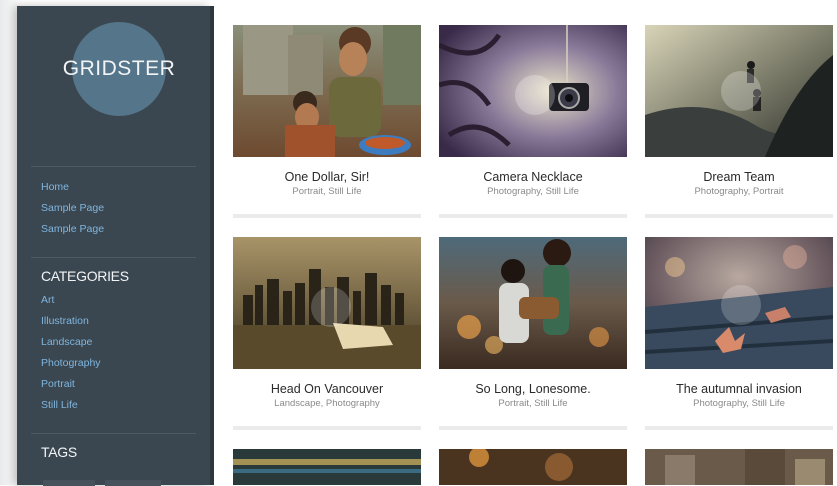 Image resolution: width=837 pixels, height=486 pixels. Describe the element at coordinates (739, 389) in the screenshot. I see `post-title: The autumnal invasion` at that location.